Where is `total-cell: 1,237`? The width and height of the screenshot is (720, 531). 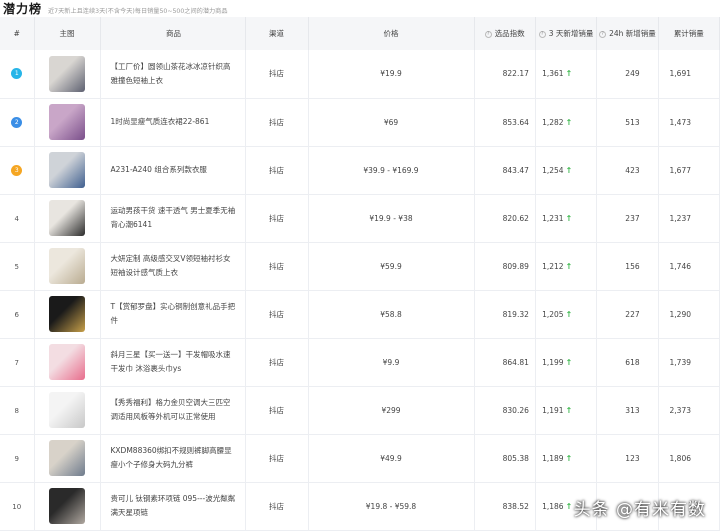
total-cell: 1,237 is located at coordinates (689, 218).